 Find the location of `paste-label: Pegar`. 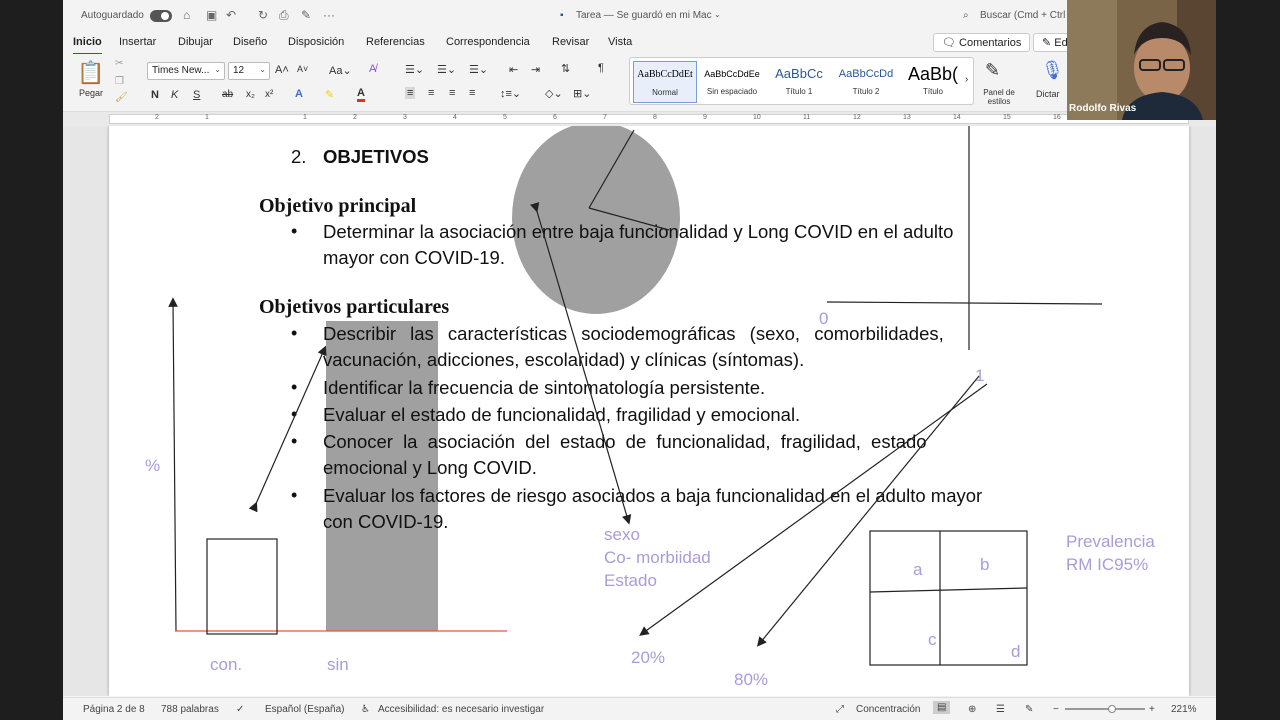

paste-label: Pegar is located at coordinates (91, 93).